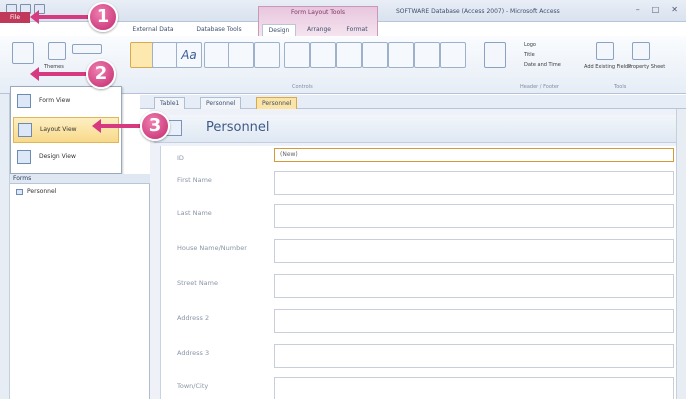 Image resolution: width=686 pixels, height=399 pixels. I want to click on nav-pane-header: Forms, so click(80, 179).